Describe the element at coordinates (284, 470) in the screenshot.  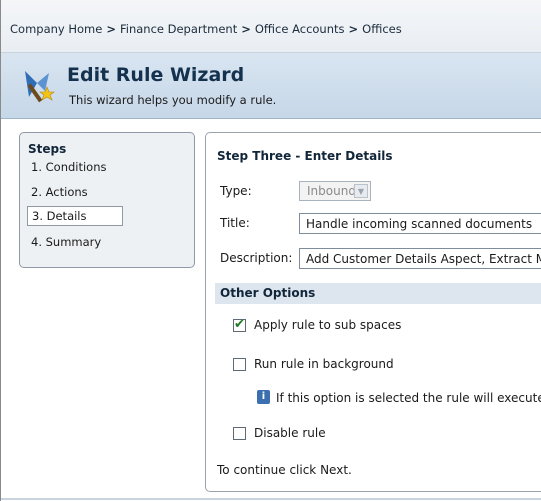
I see `continue-instruction: To continue click Next.` at that location.